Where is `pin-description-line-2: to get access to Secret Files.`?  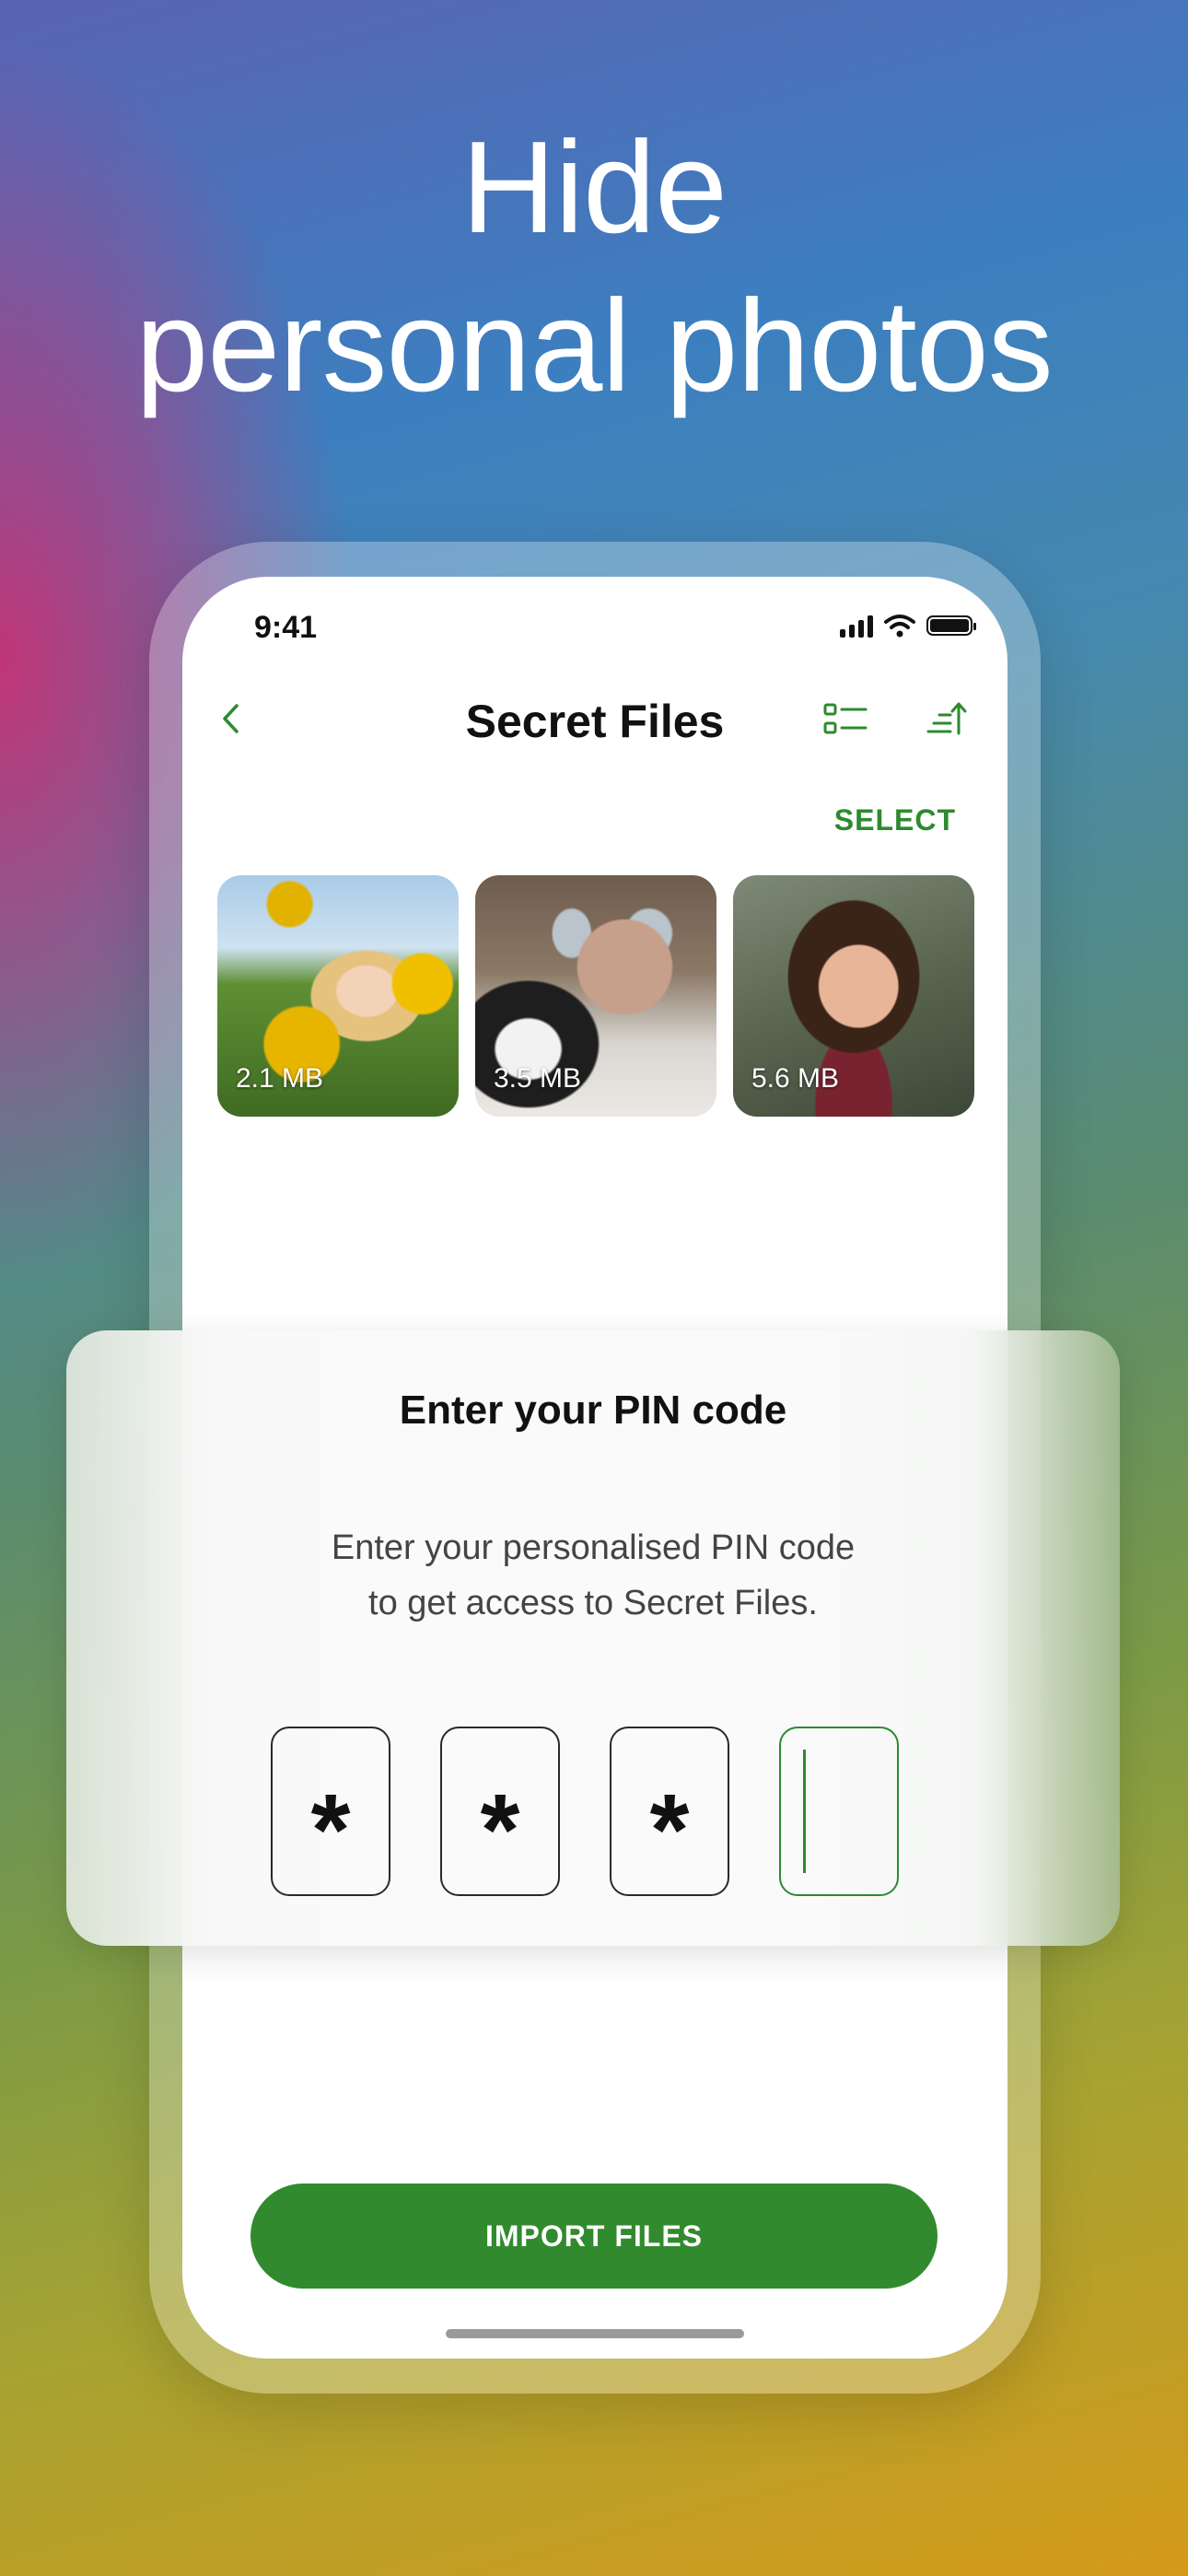 pin-description-line-2: to get access to Secret Files. is located at coordinates (593, 1603).